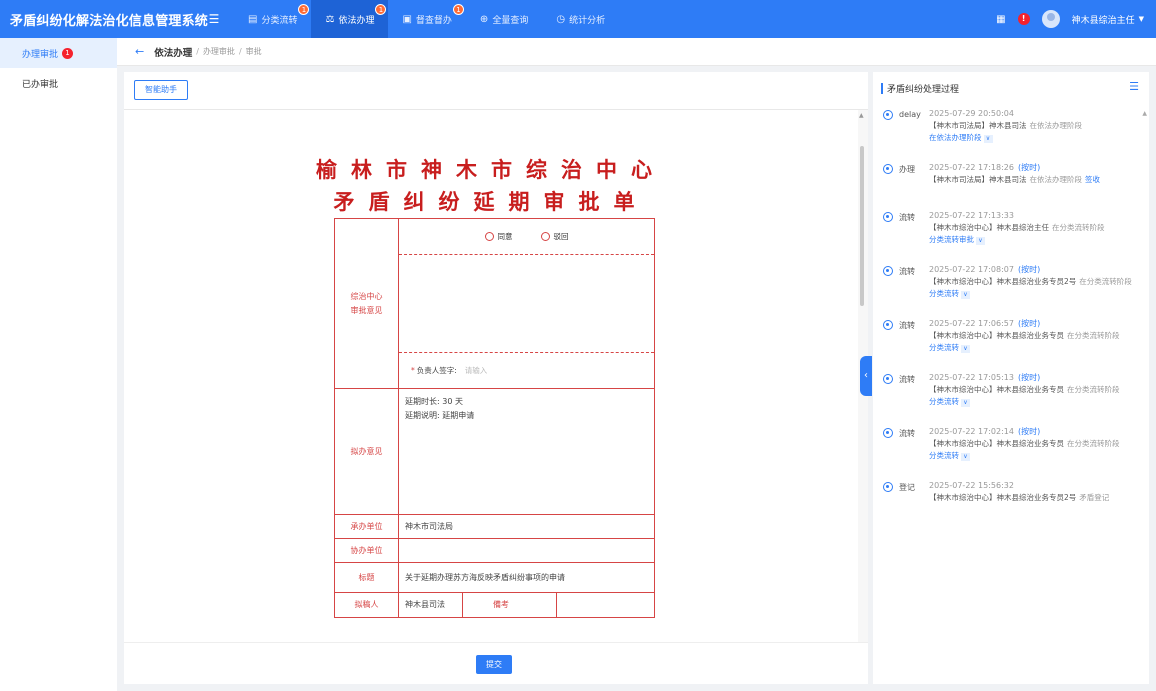 The width and height of the screenshot is (1156, 691). What do you see at coordinates (381, 9) in the screenshot?
I see `nav-badge: 1` at bounding box center [381, 9].